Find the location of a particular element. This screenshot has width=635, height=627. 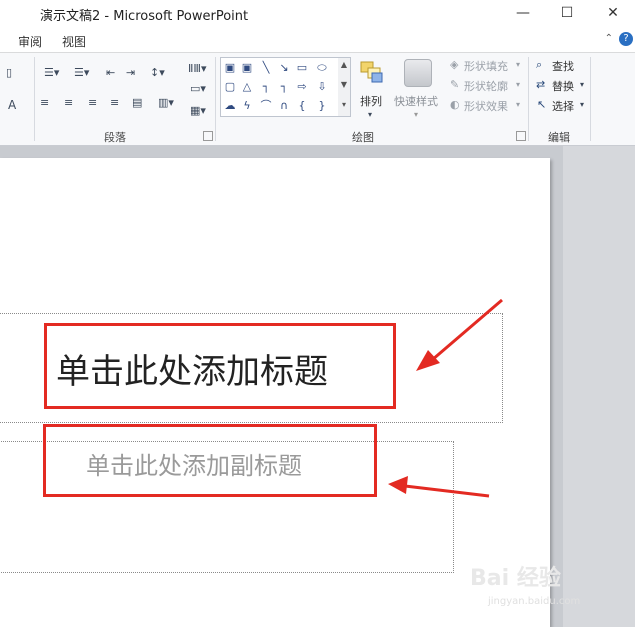

annotation-arrows is located at coordinates (445, 398).